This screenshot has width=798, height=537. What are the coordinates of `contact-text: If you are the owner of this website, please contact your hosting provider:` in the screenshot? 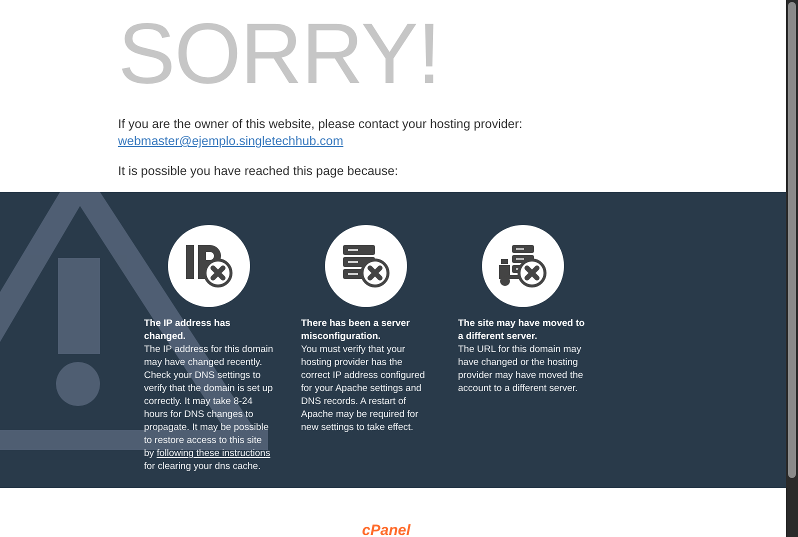 It's located at (320, 124).